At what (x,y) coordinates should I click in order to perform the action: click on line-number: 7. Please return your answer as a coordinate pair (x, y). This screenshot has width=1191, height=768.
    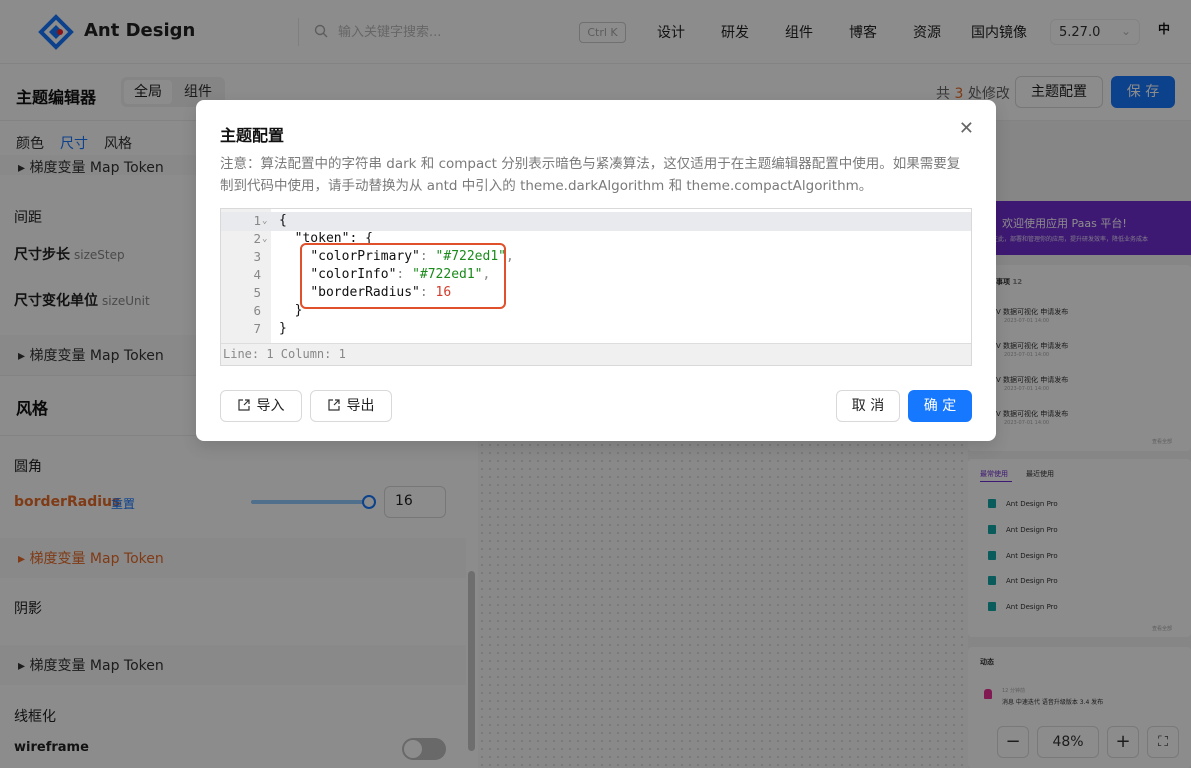
    Looking at the image, I should click on (257, 328).